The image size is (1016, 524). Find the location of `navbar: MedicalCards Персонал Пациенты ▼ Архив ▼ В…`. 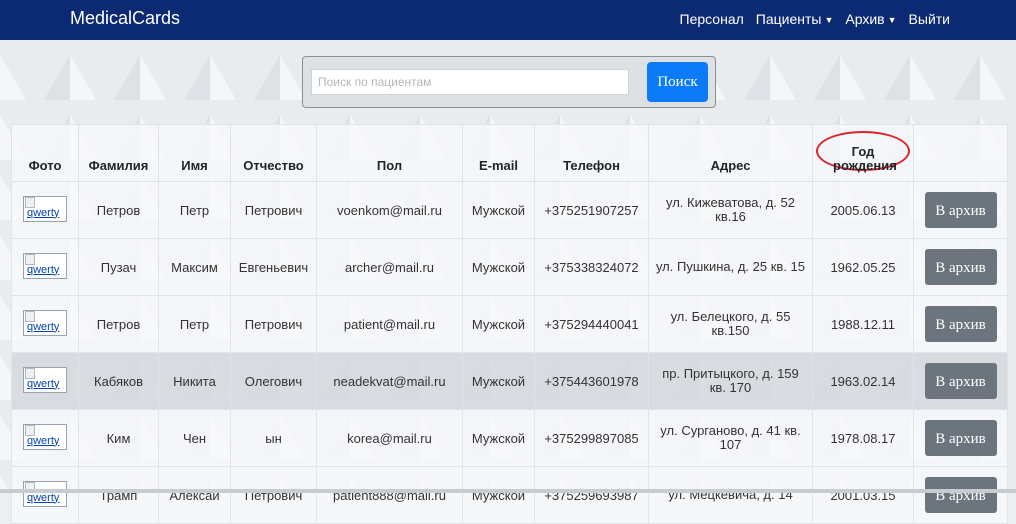

navbar: MedicalCards Персонал Пациенты ▼ Архив ▼ В… is located at coordinates (508, 20).